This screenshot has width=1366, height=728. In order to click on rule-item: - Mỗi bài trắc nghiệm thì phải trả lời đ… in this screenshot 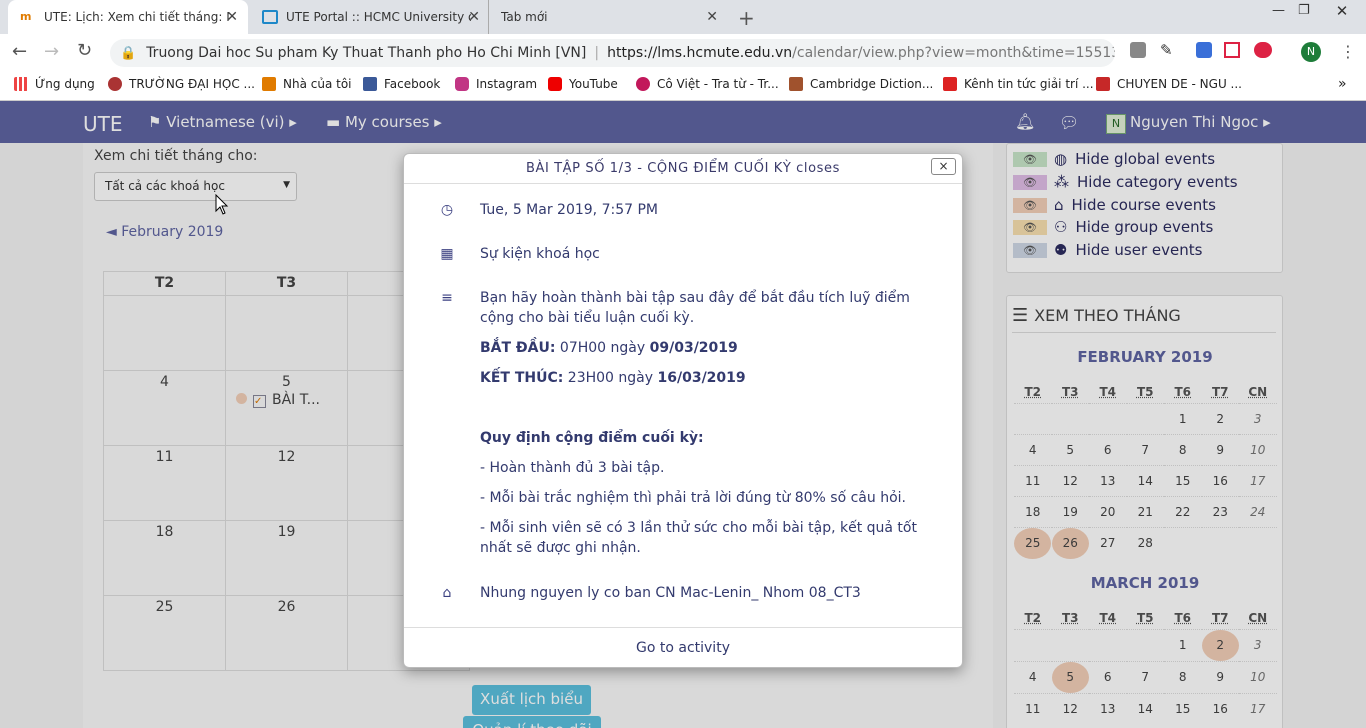, I will do `click(693, 498)`.